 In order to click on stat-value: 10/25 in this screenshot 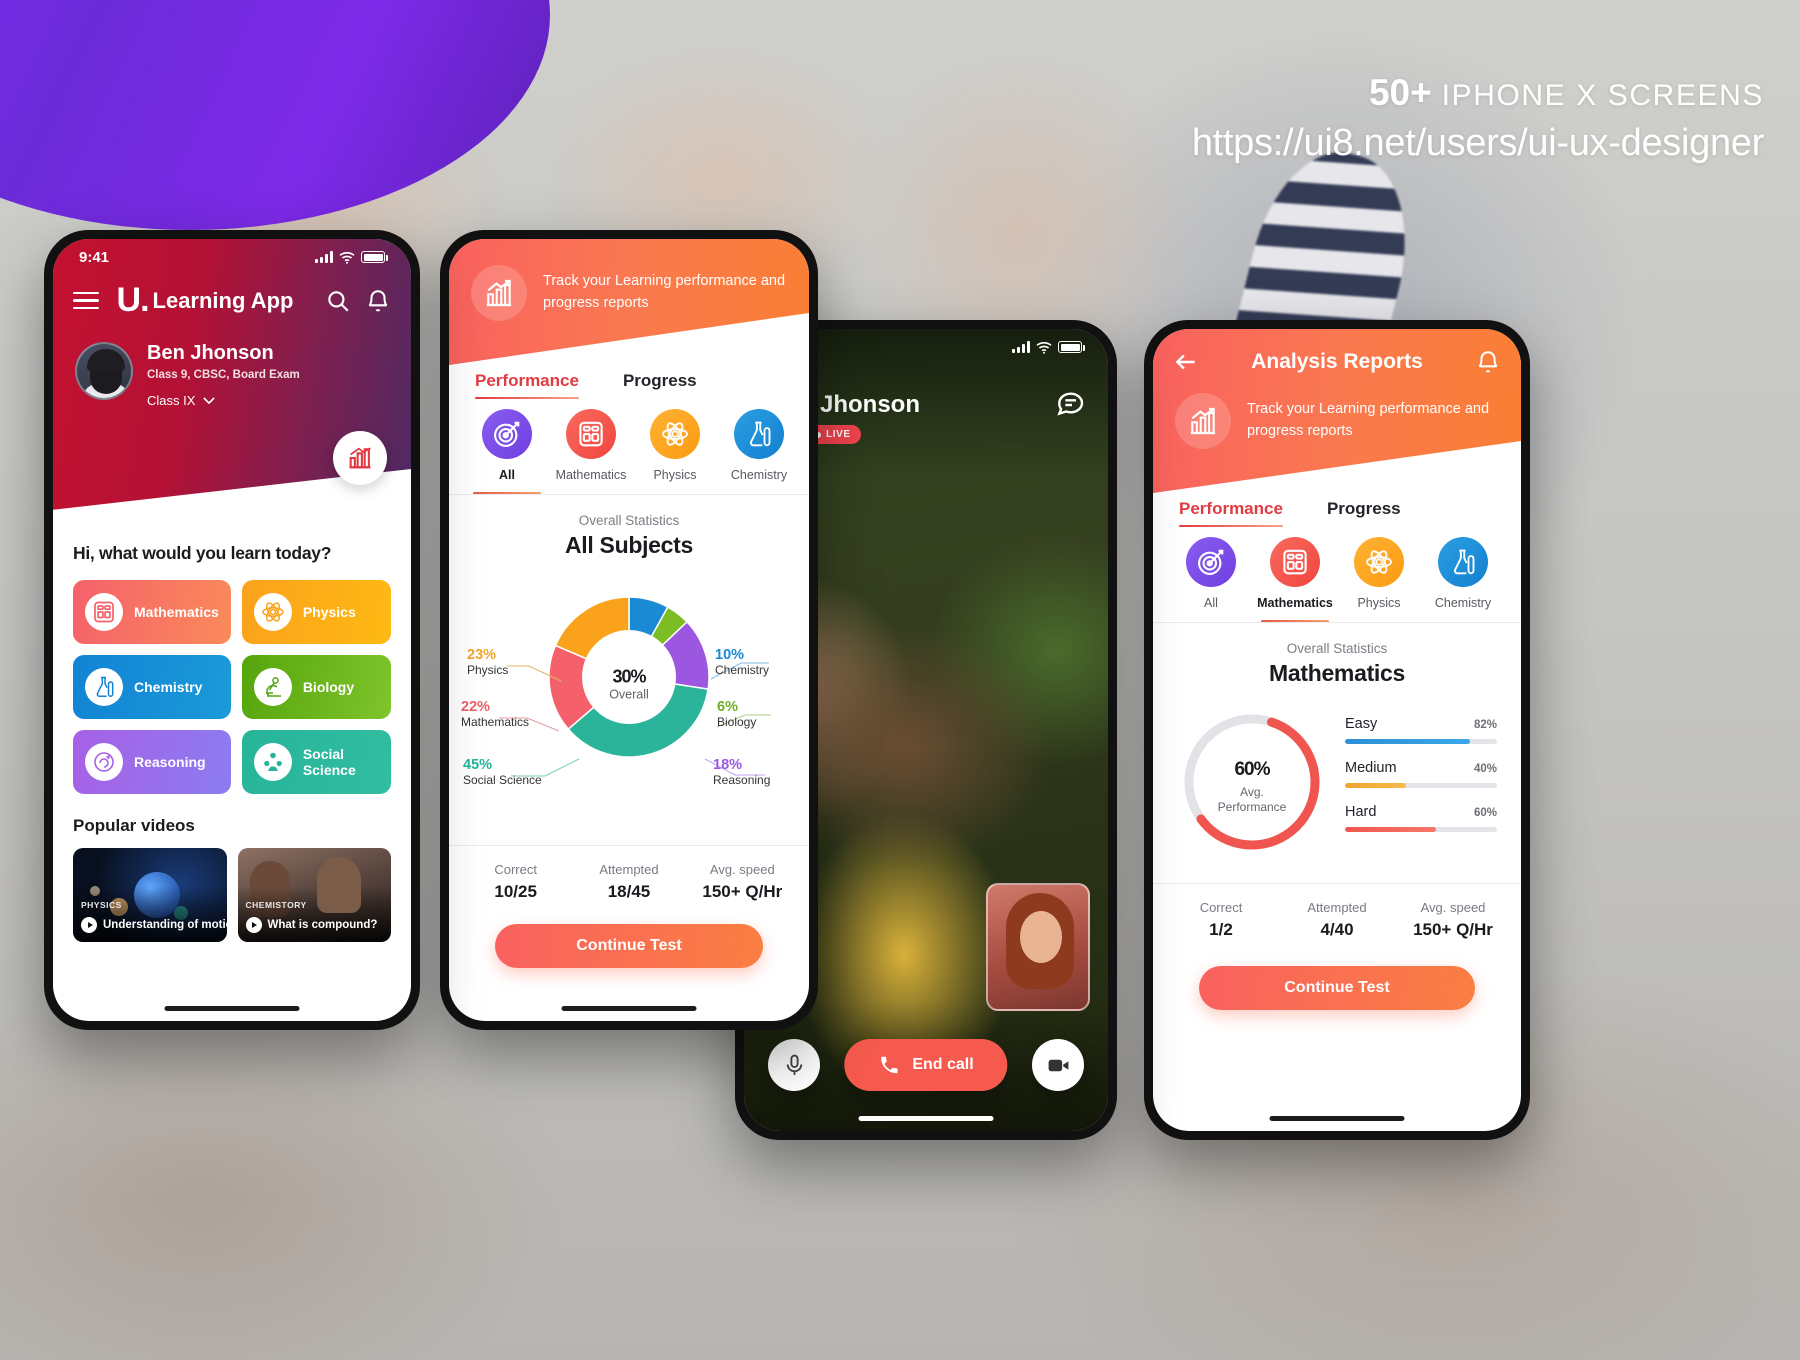, I will do `click(515, 891)`.